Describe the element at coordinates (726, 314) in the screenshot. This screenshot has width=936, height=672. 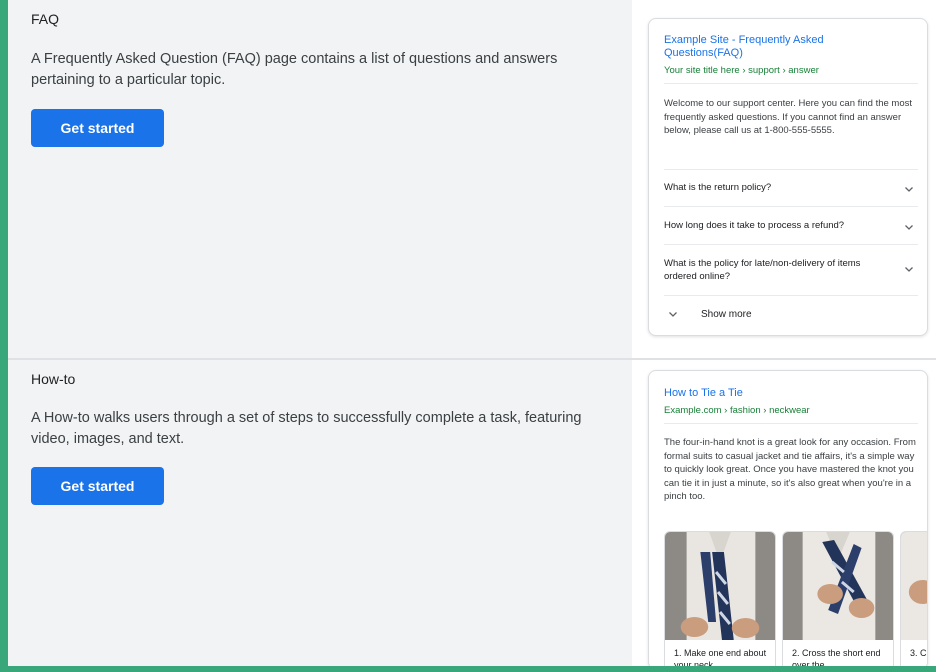
I see `show-more-label: Show more` at that location.